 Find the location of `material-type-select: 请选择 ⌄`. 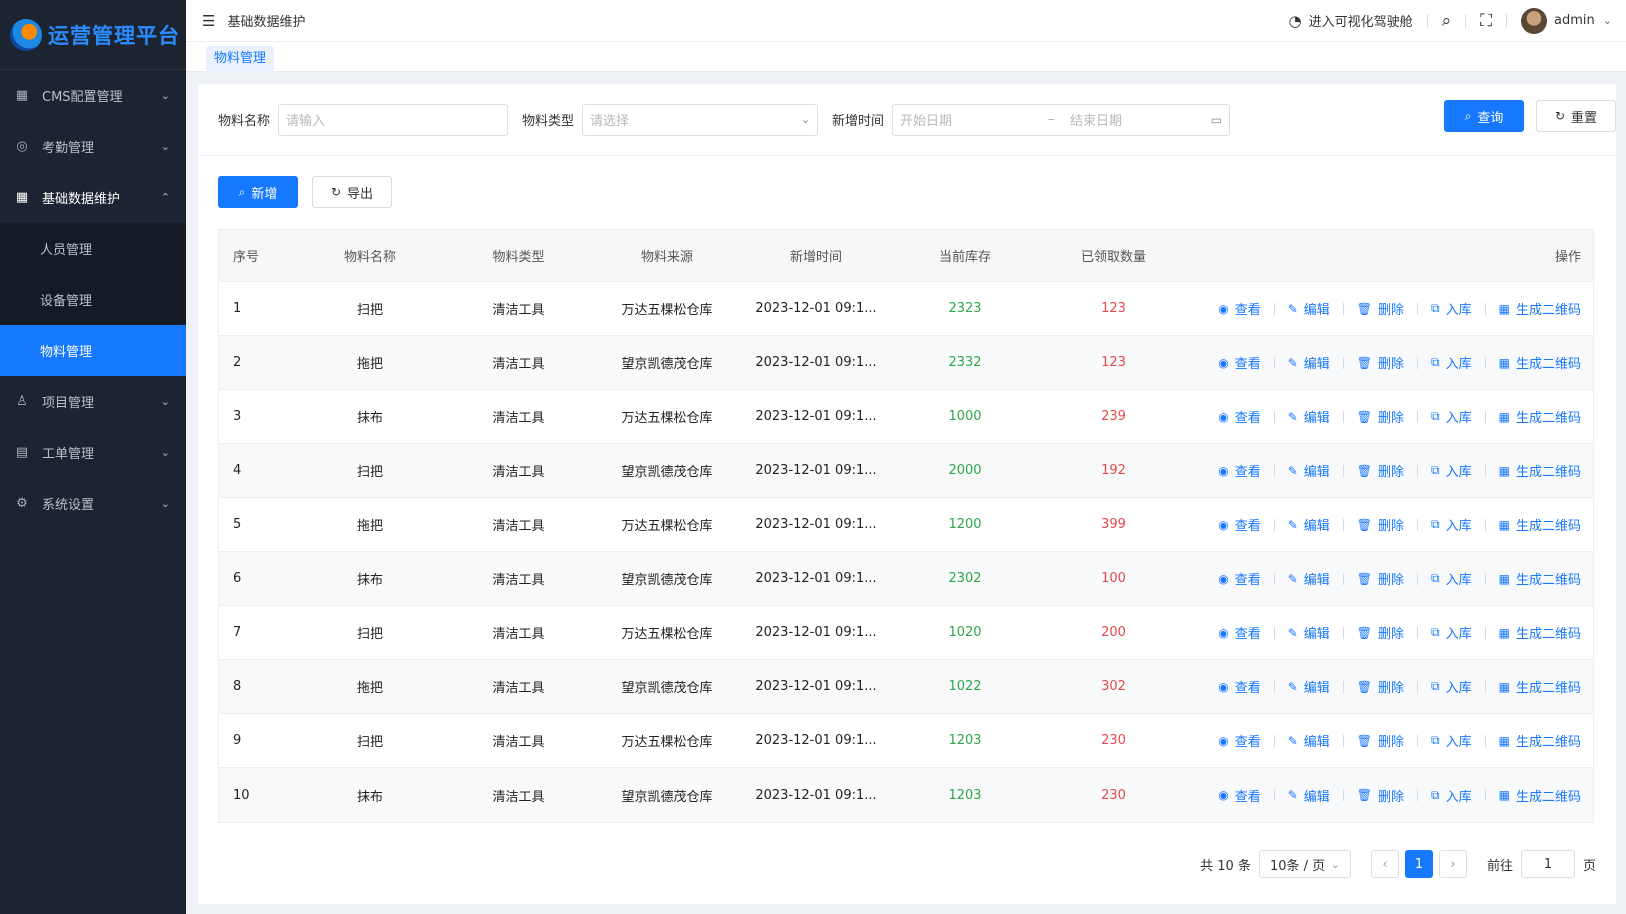

material-type-select: 请选择 ⌄ is located at coordinates (700, 119).